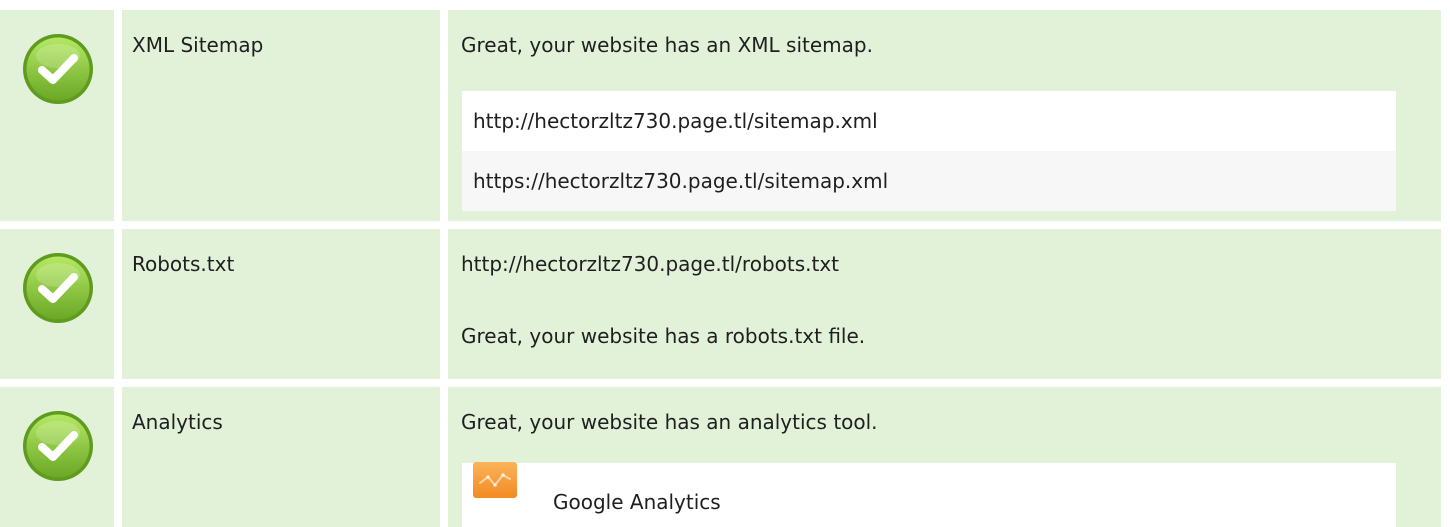 Image resolution: width=1450 pixels, height=527 pixels. I want to click on google-analytics-logo-icon, so click(495, 480).